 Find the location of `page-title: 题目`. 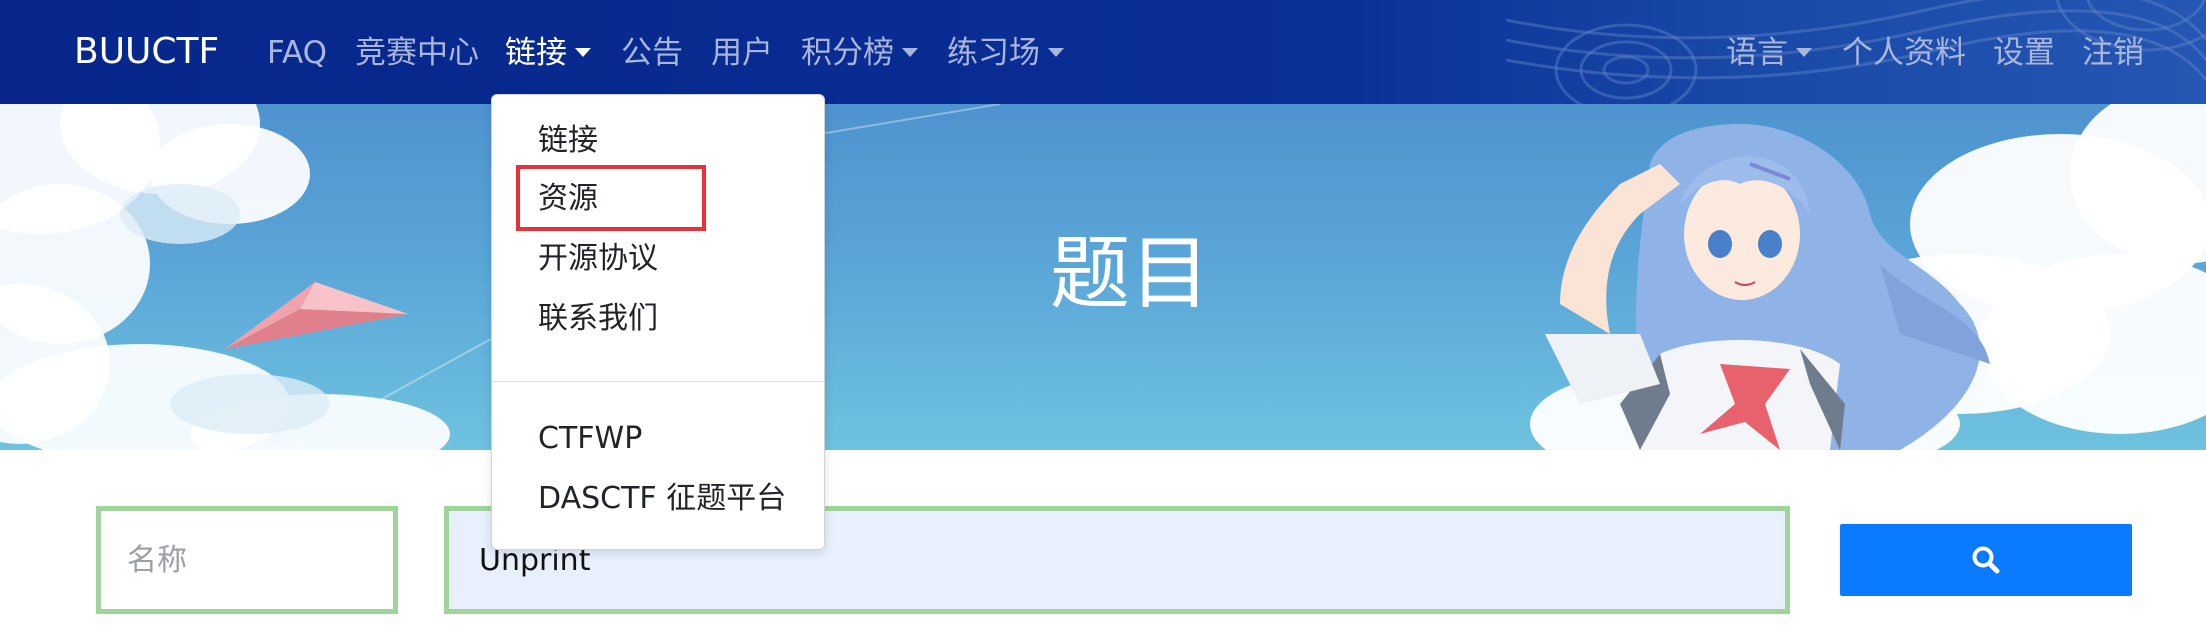

page-title: 题目 is located at coordinates (1130, 273).